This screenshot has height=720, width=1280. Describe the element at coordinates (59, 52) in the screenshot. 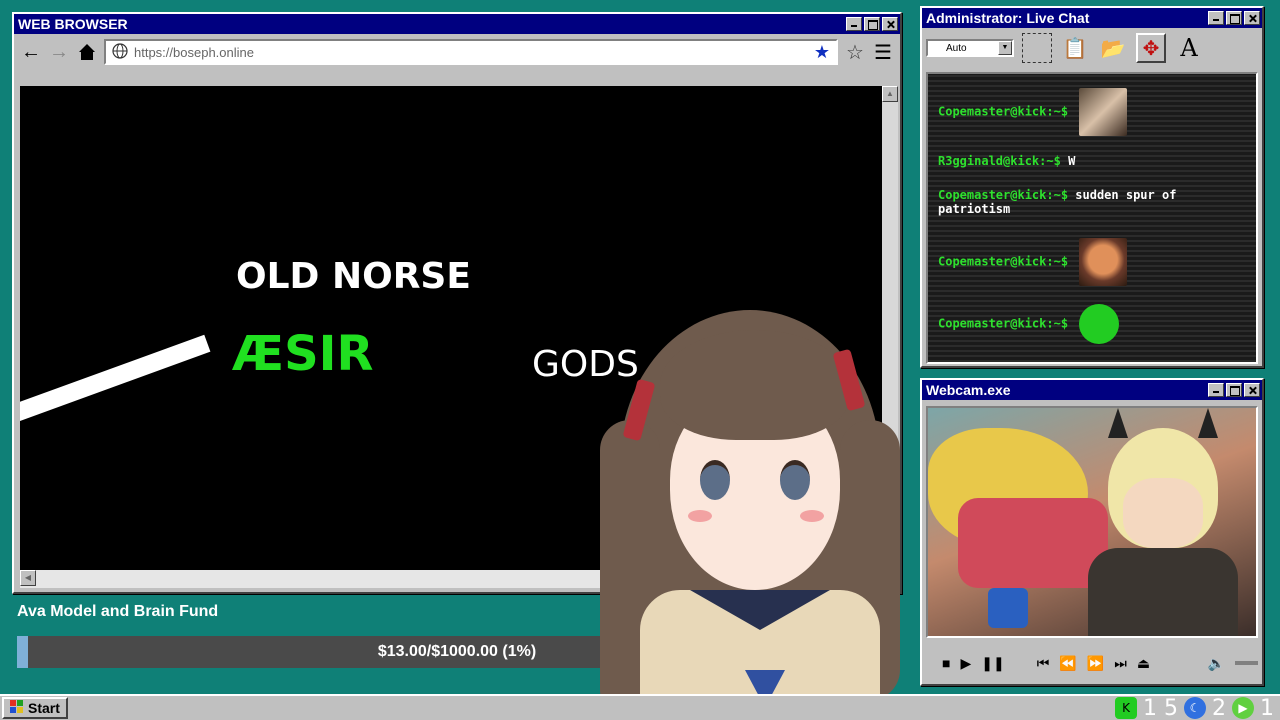

I see `forward-arrow-icon: →` at that location.